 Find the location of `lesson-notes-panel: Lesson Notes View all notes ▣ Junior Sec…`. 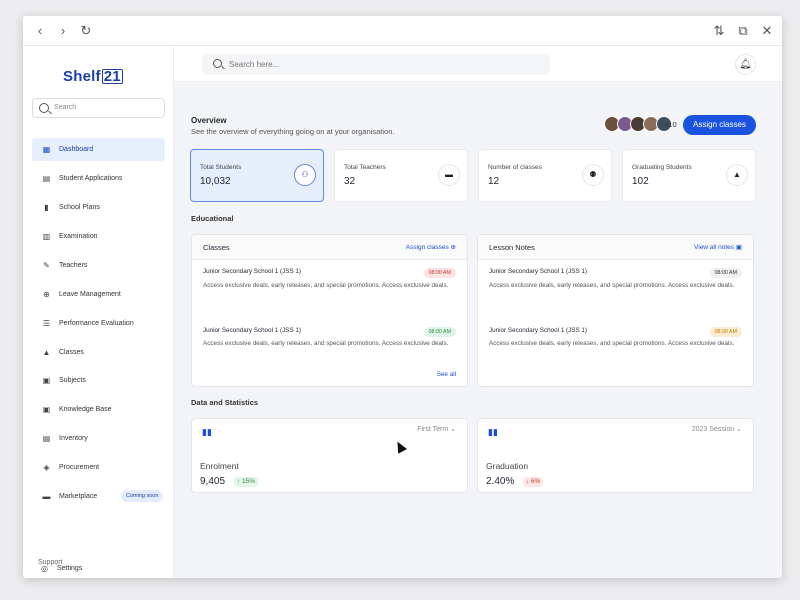

lesson-notes-panel: Lesson Notes View all notes ▣ Junior Sec… is located at coordinates (615, 310).